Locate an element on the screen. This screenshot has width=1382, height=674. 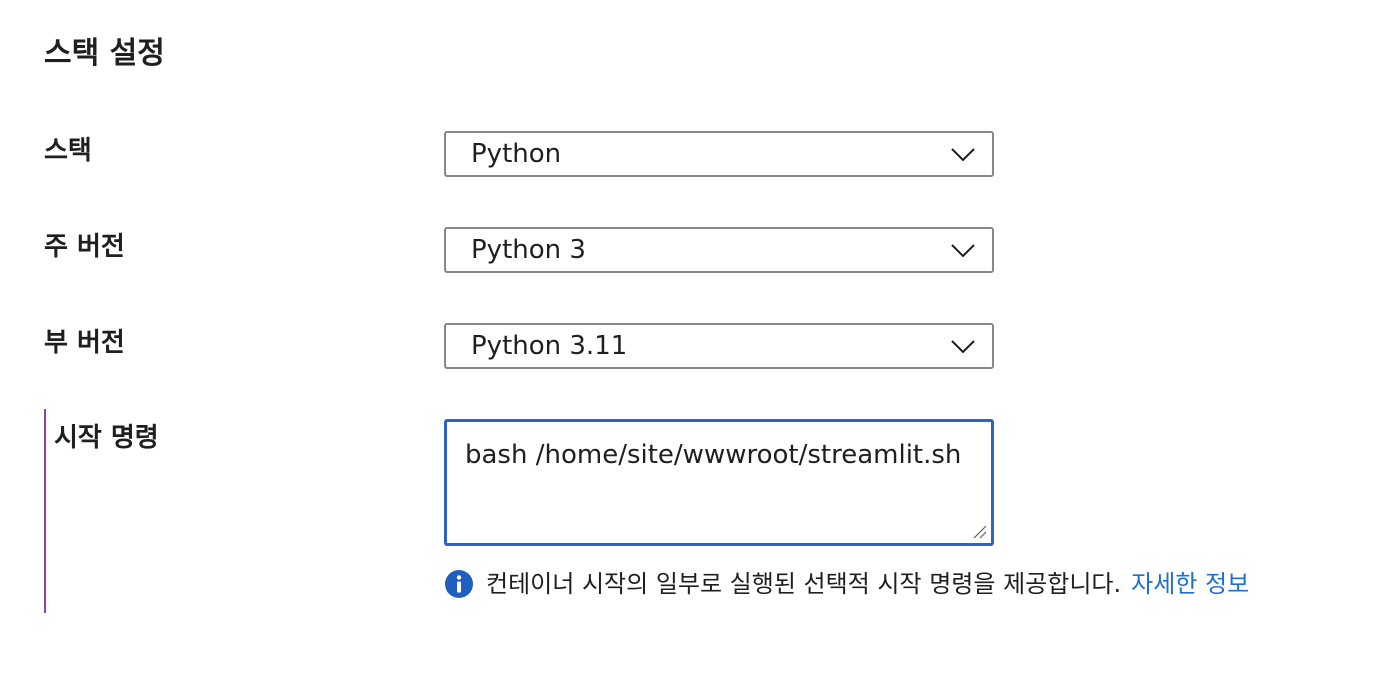
startup-command-text: bash /home/site/wwwroot/streamlit.sh is located at coordinates (713, 455).